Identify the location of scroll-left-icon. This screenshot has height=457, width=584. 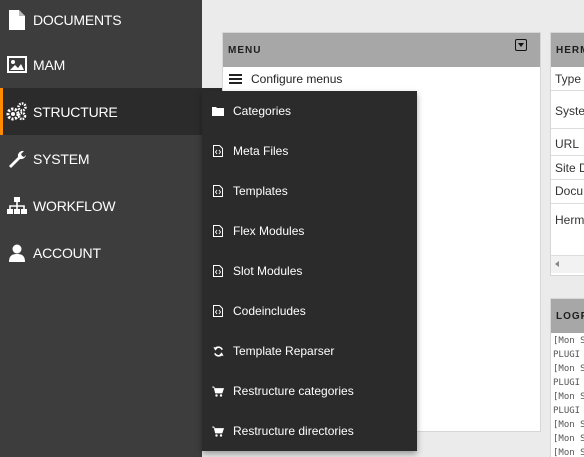
(557, 264).